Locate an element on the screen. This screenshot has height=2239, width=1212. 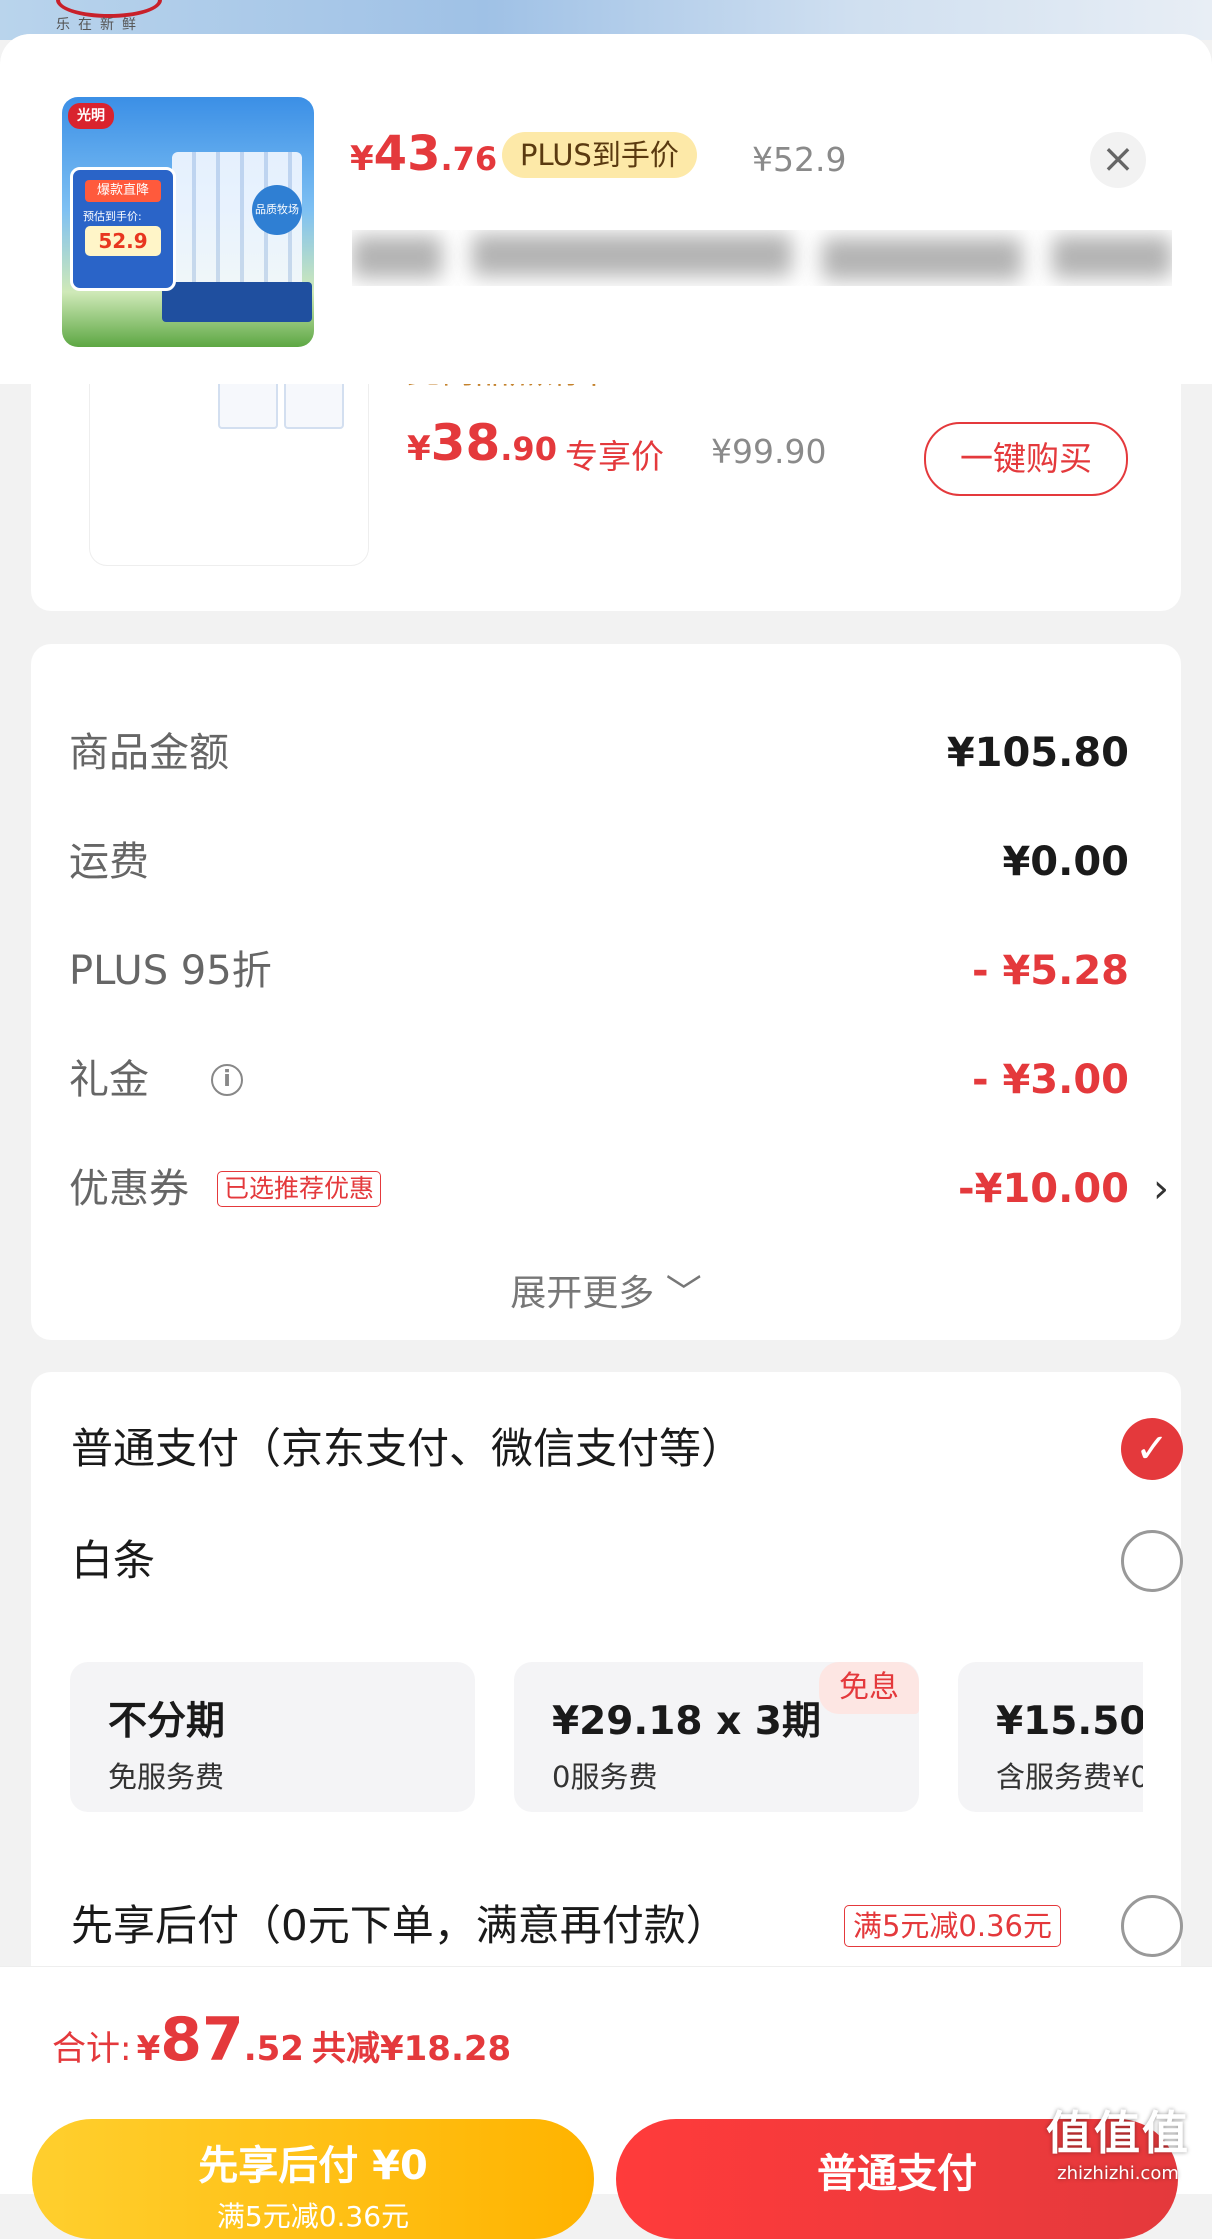
plus-price-badge: PLUS到手价 is located at coordinates (599, 155).